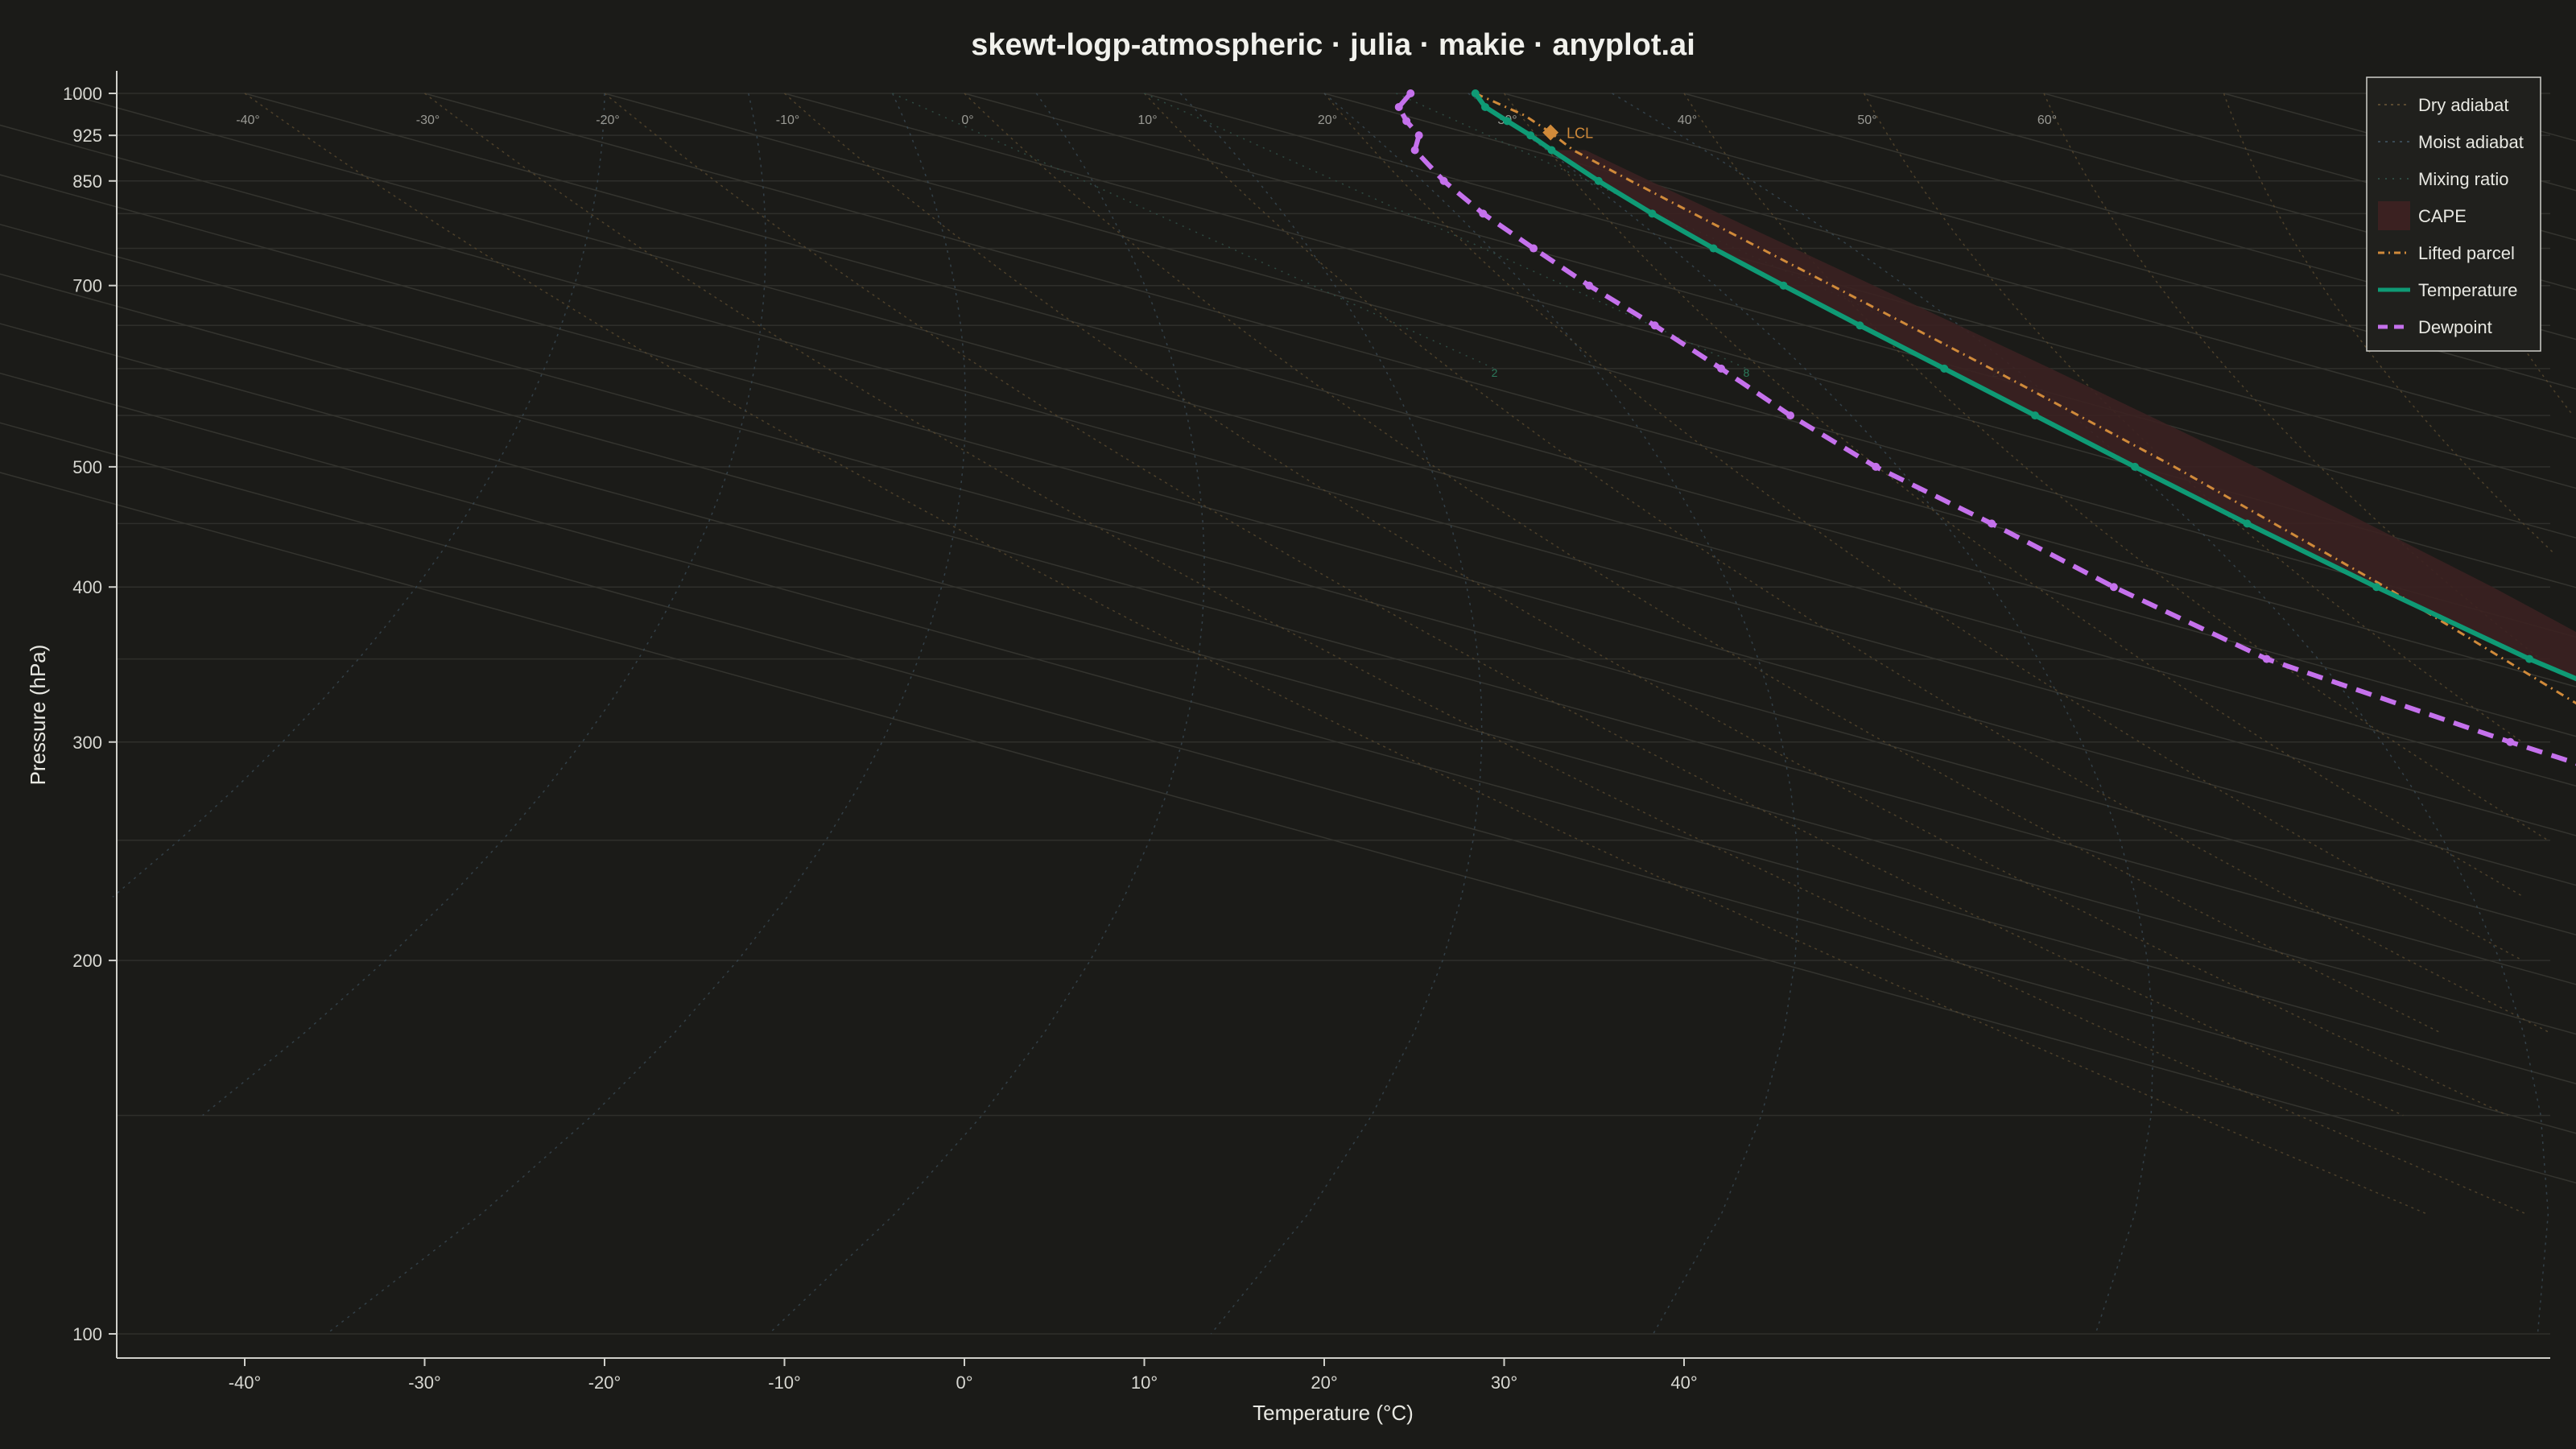 This screenshot has width=2576, height=1449. What do you see at coordinates (87, 743) in the screenshot?
I see `y-tick-label: 300` at bounding box center [87, 743].